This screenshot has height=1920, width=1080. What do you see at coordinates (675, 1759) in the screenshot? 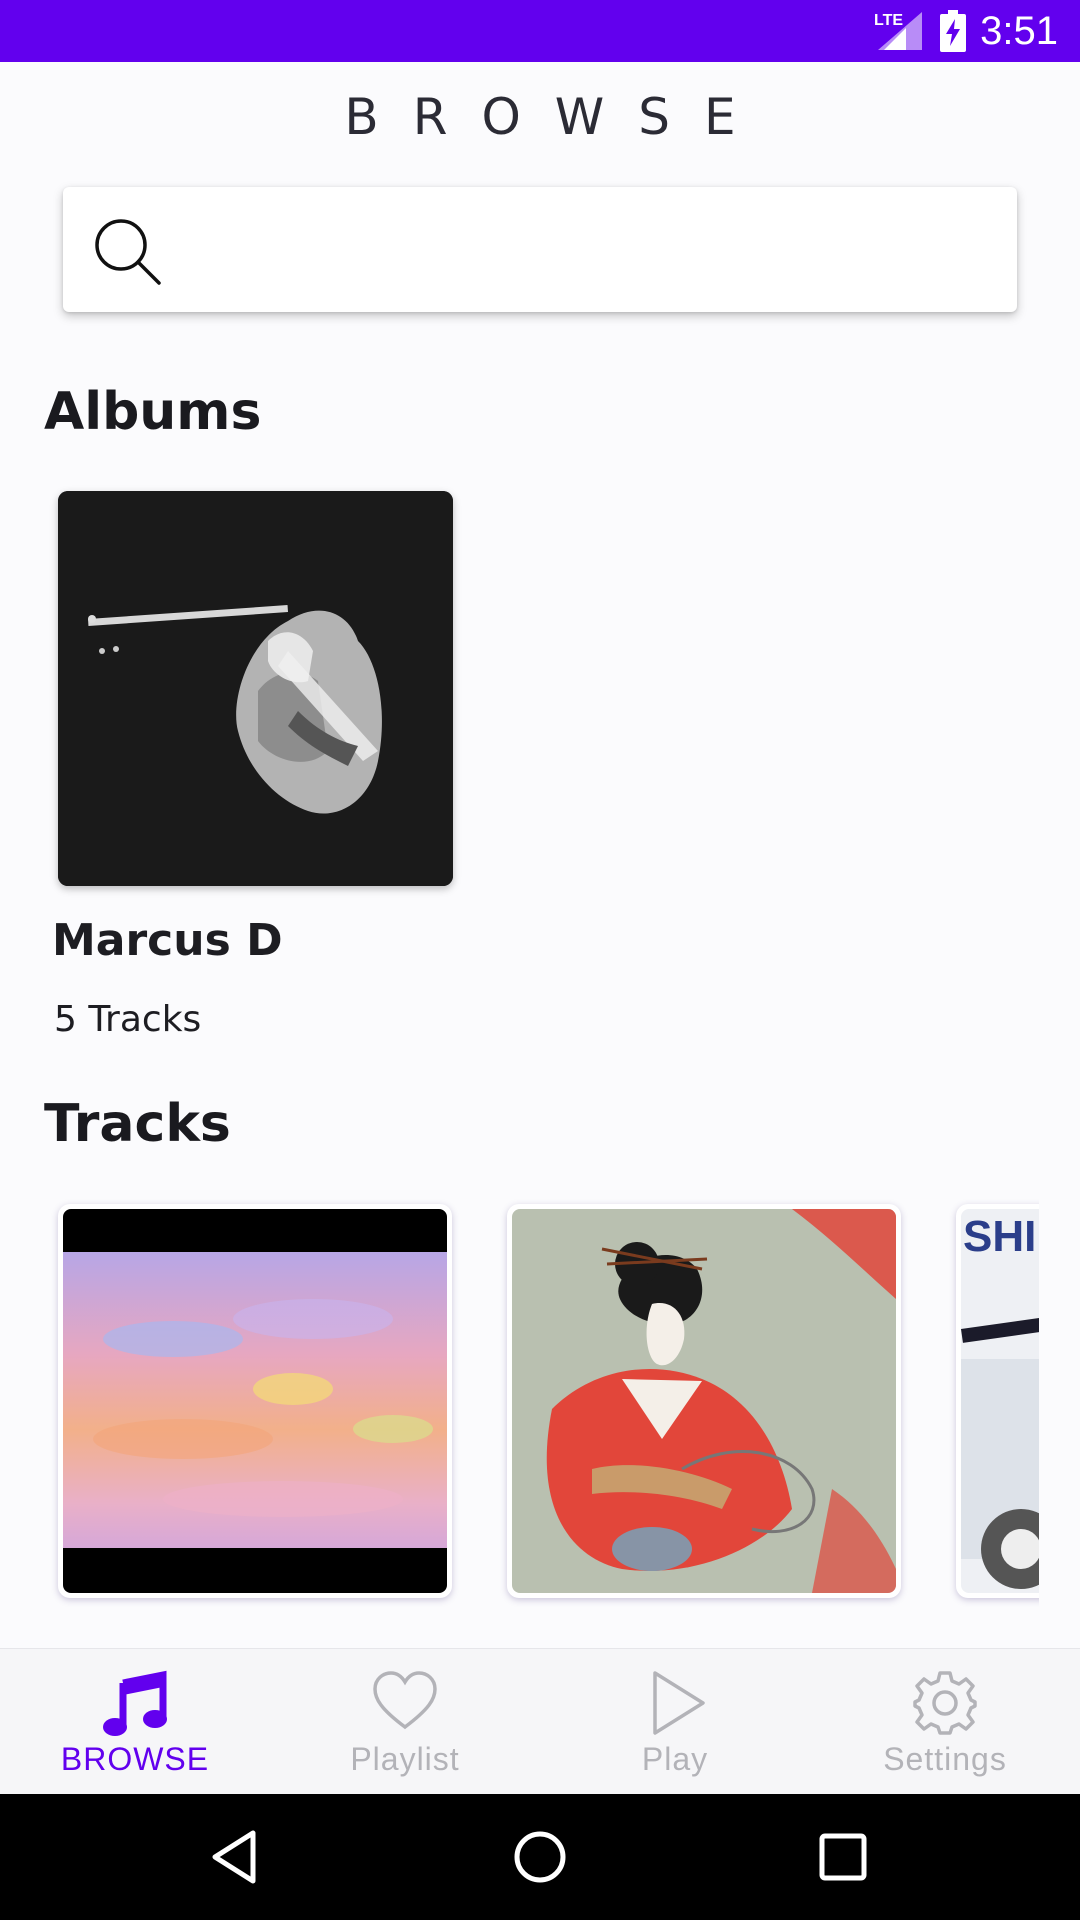
I see `nav-label: Play` at bounding box center [675, 1759].